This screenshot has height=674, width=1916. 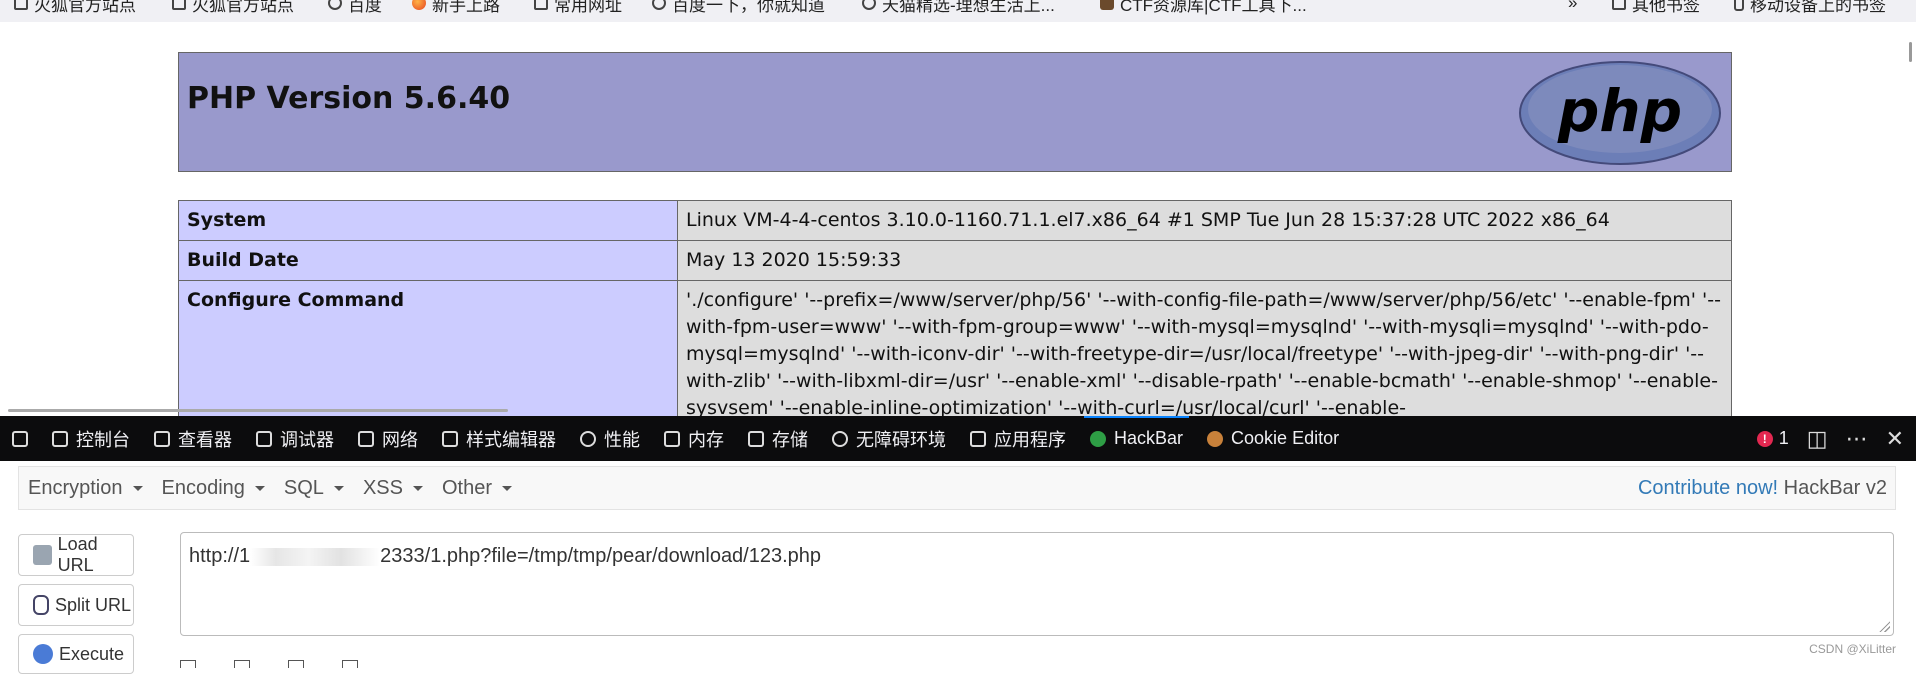 I want to click on tab-network: 网络, so click(x=388, y=438).